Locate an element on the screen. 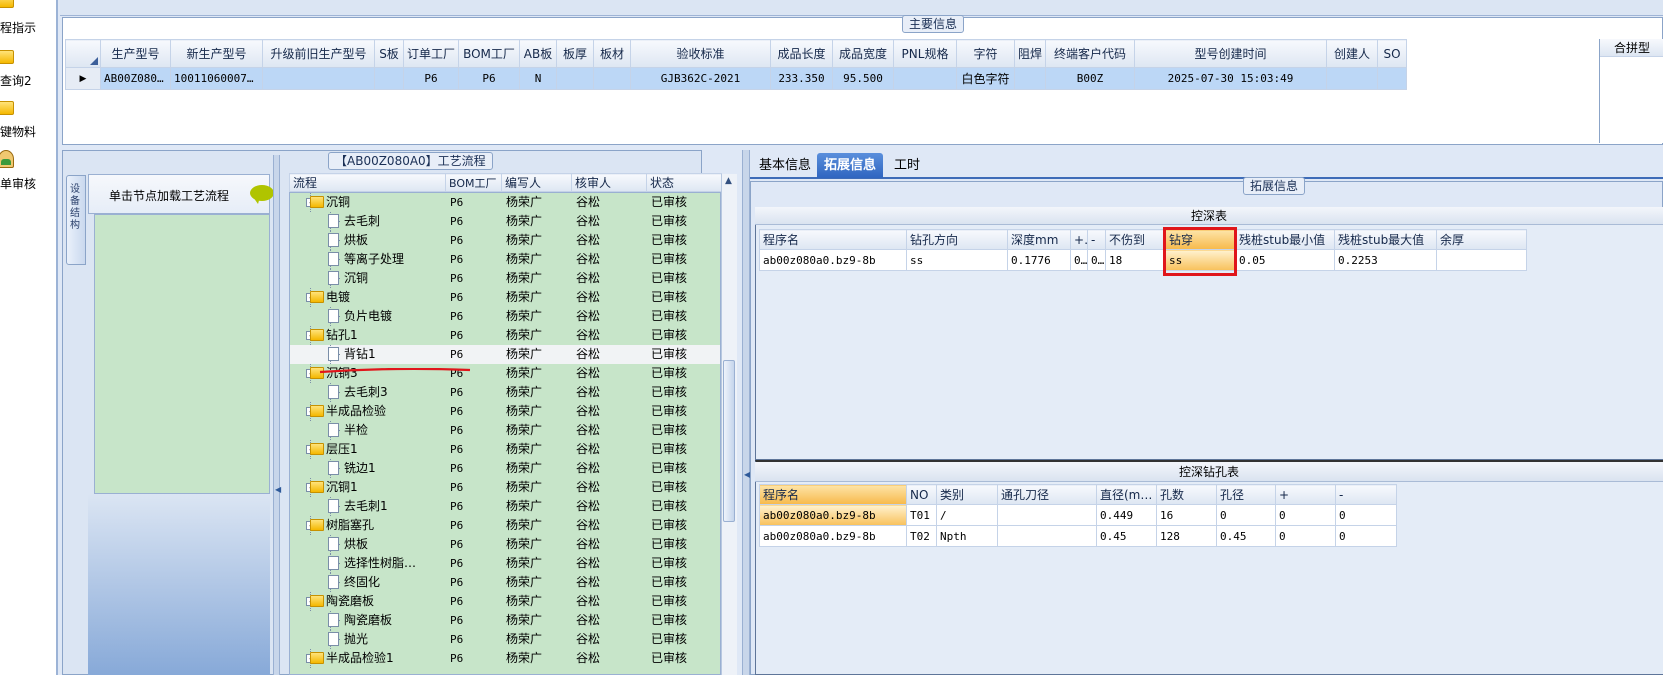 This screenshot has width=1663, height=675. col-header: - is located at coordinates (1366, 494).